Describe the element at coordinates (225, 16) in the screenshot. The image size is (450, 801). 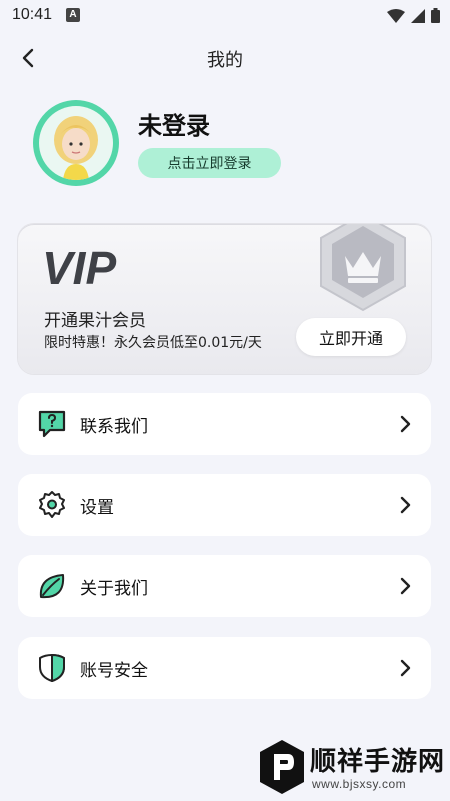
I see `status-bar: 10:41 A` at that location.